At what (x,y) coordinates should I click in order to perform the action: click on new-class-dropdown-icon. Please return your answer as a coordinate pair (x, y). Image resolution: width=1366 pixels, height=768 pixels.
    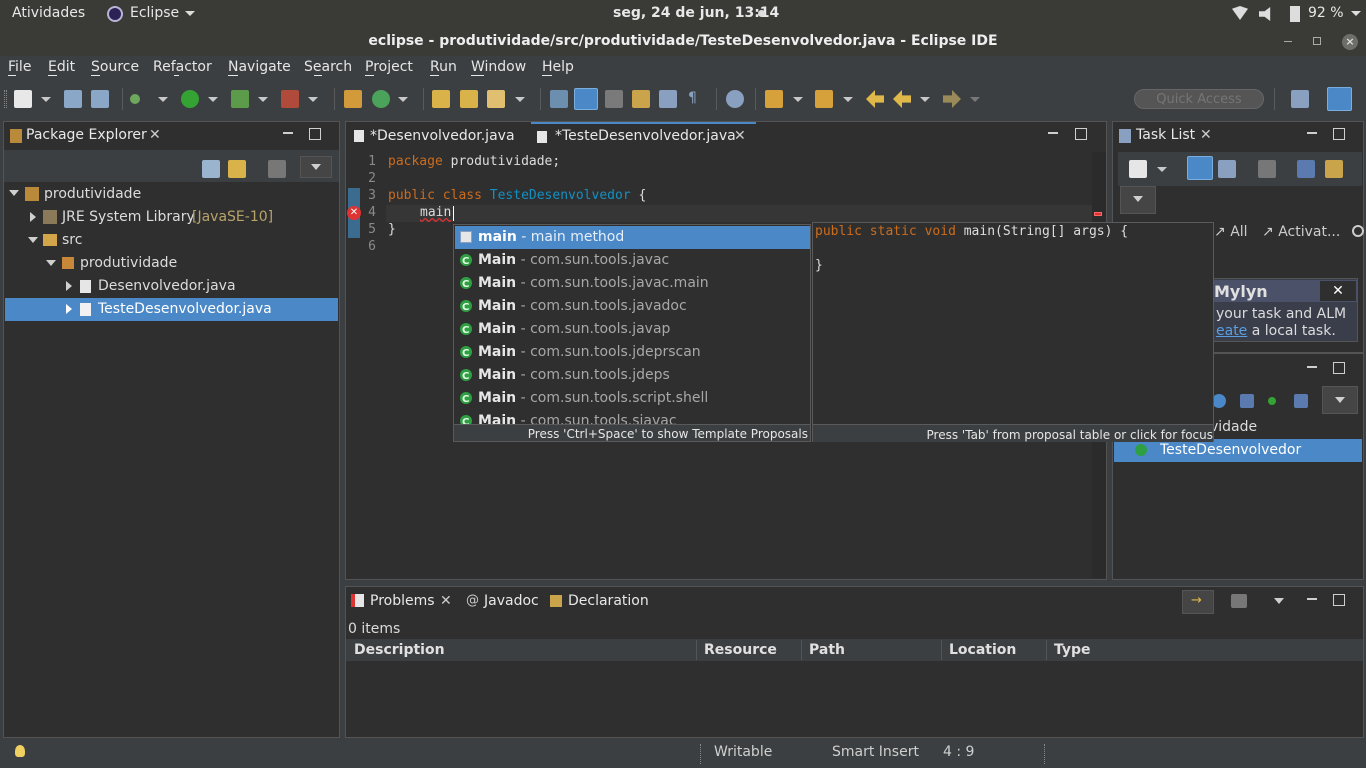
    Looking at the image, I should click on (403, 99).